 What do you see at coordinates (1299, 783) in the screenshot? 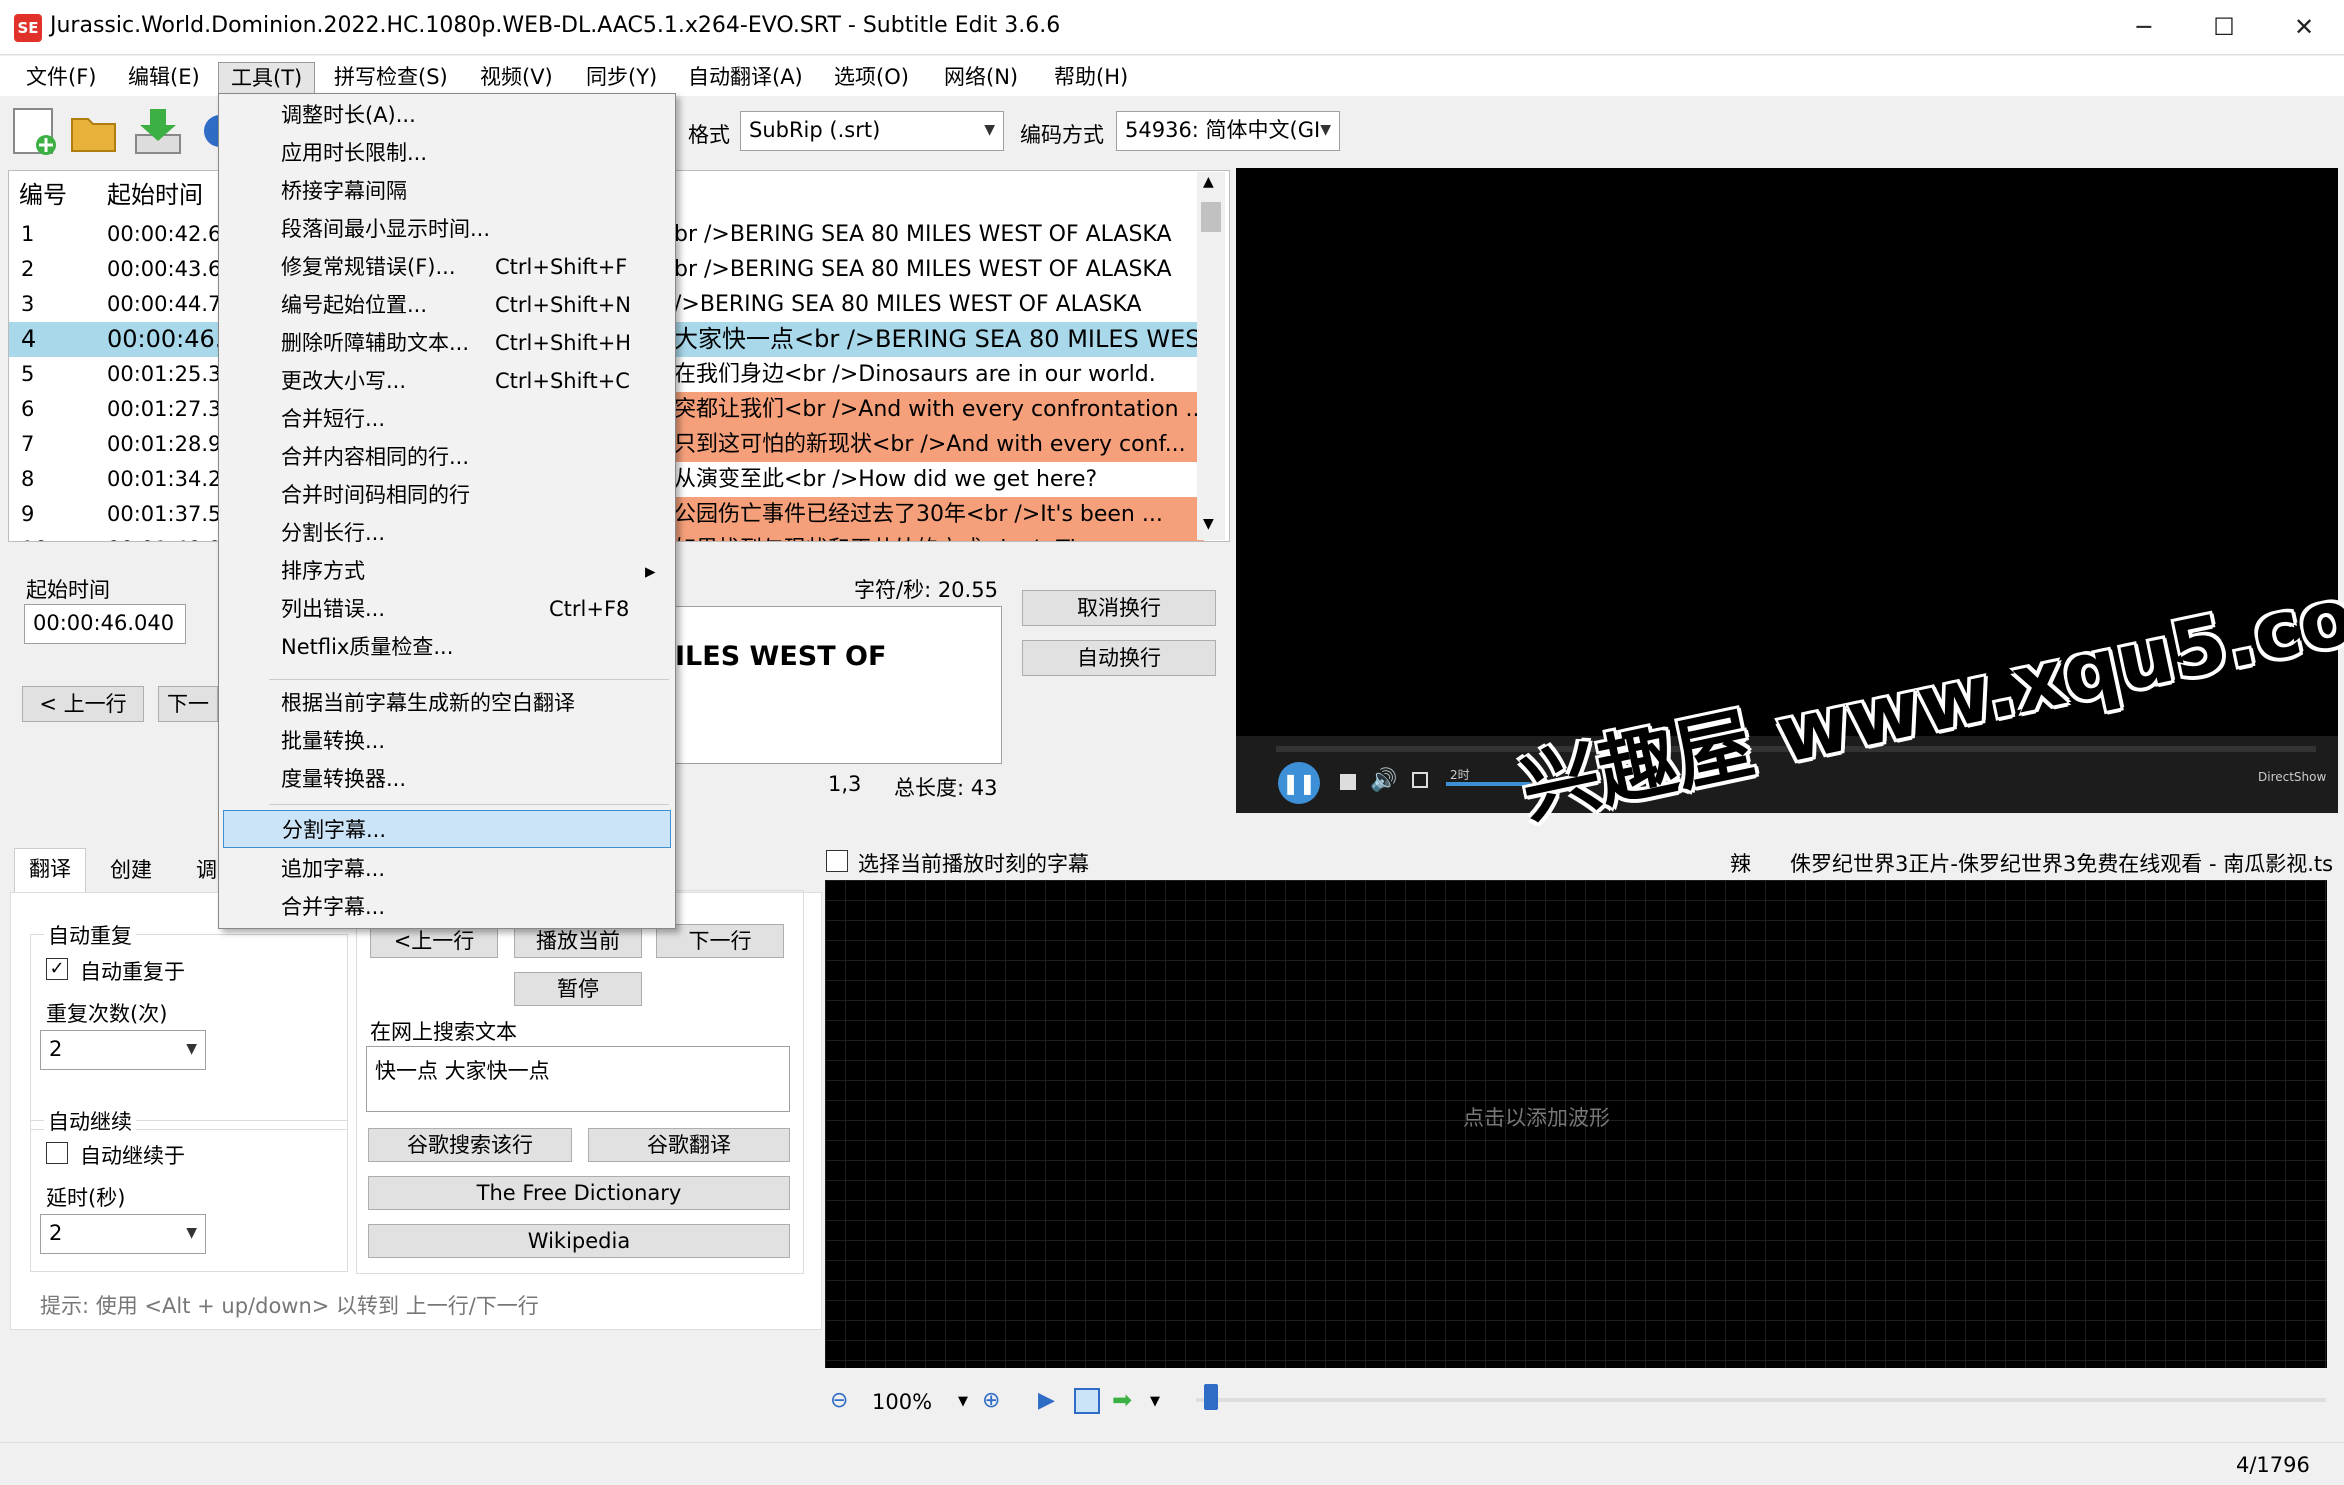
I see `pause-icon: ❚❚` at bounding box center [1299, 783].